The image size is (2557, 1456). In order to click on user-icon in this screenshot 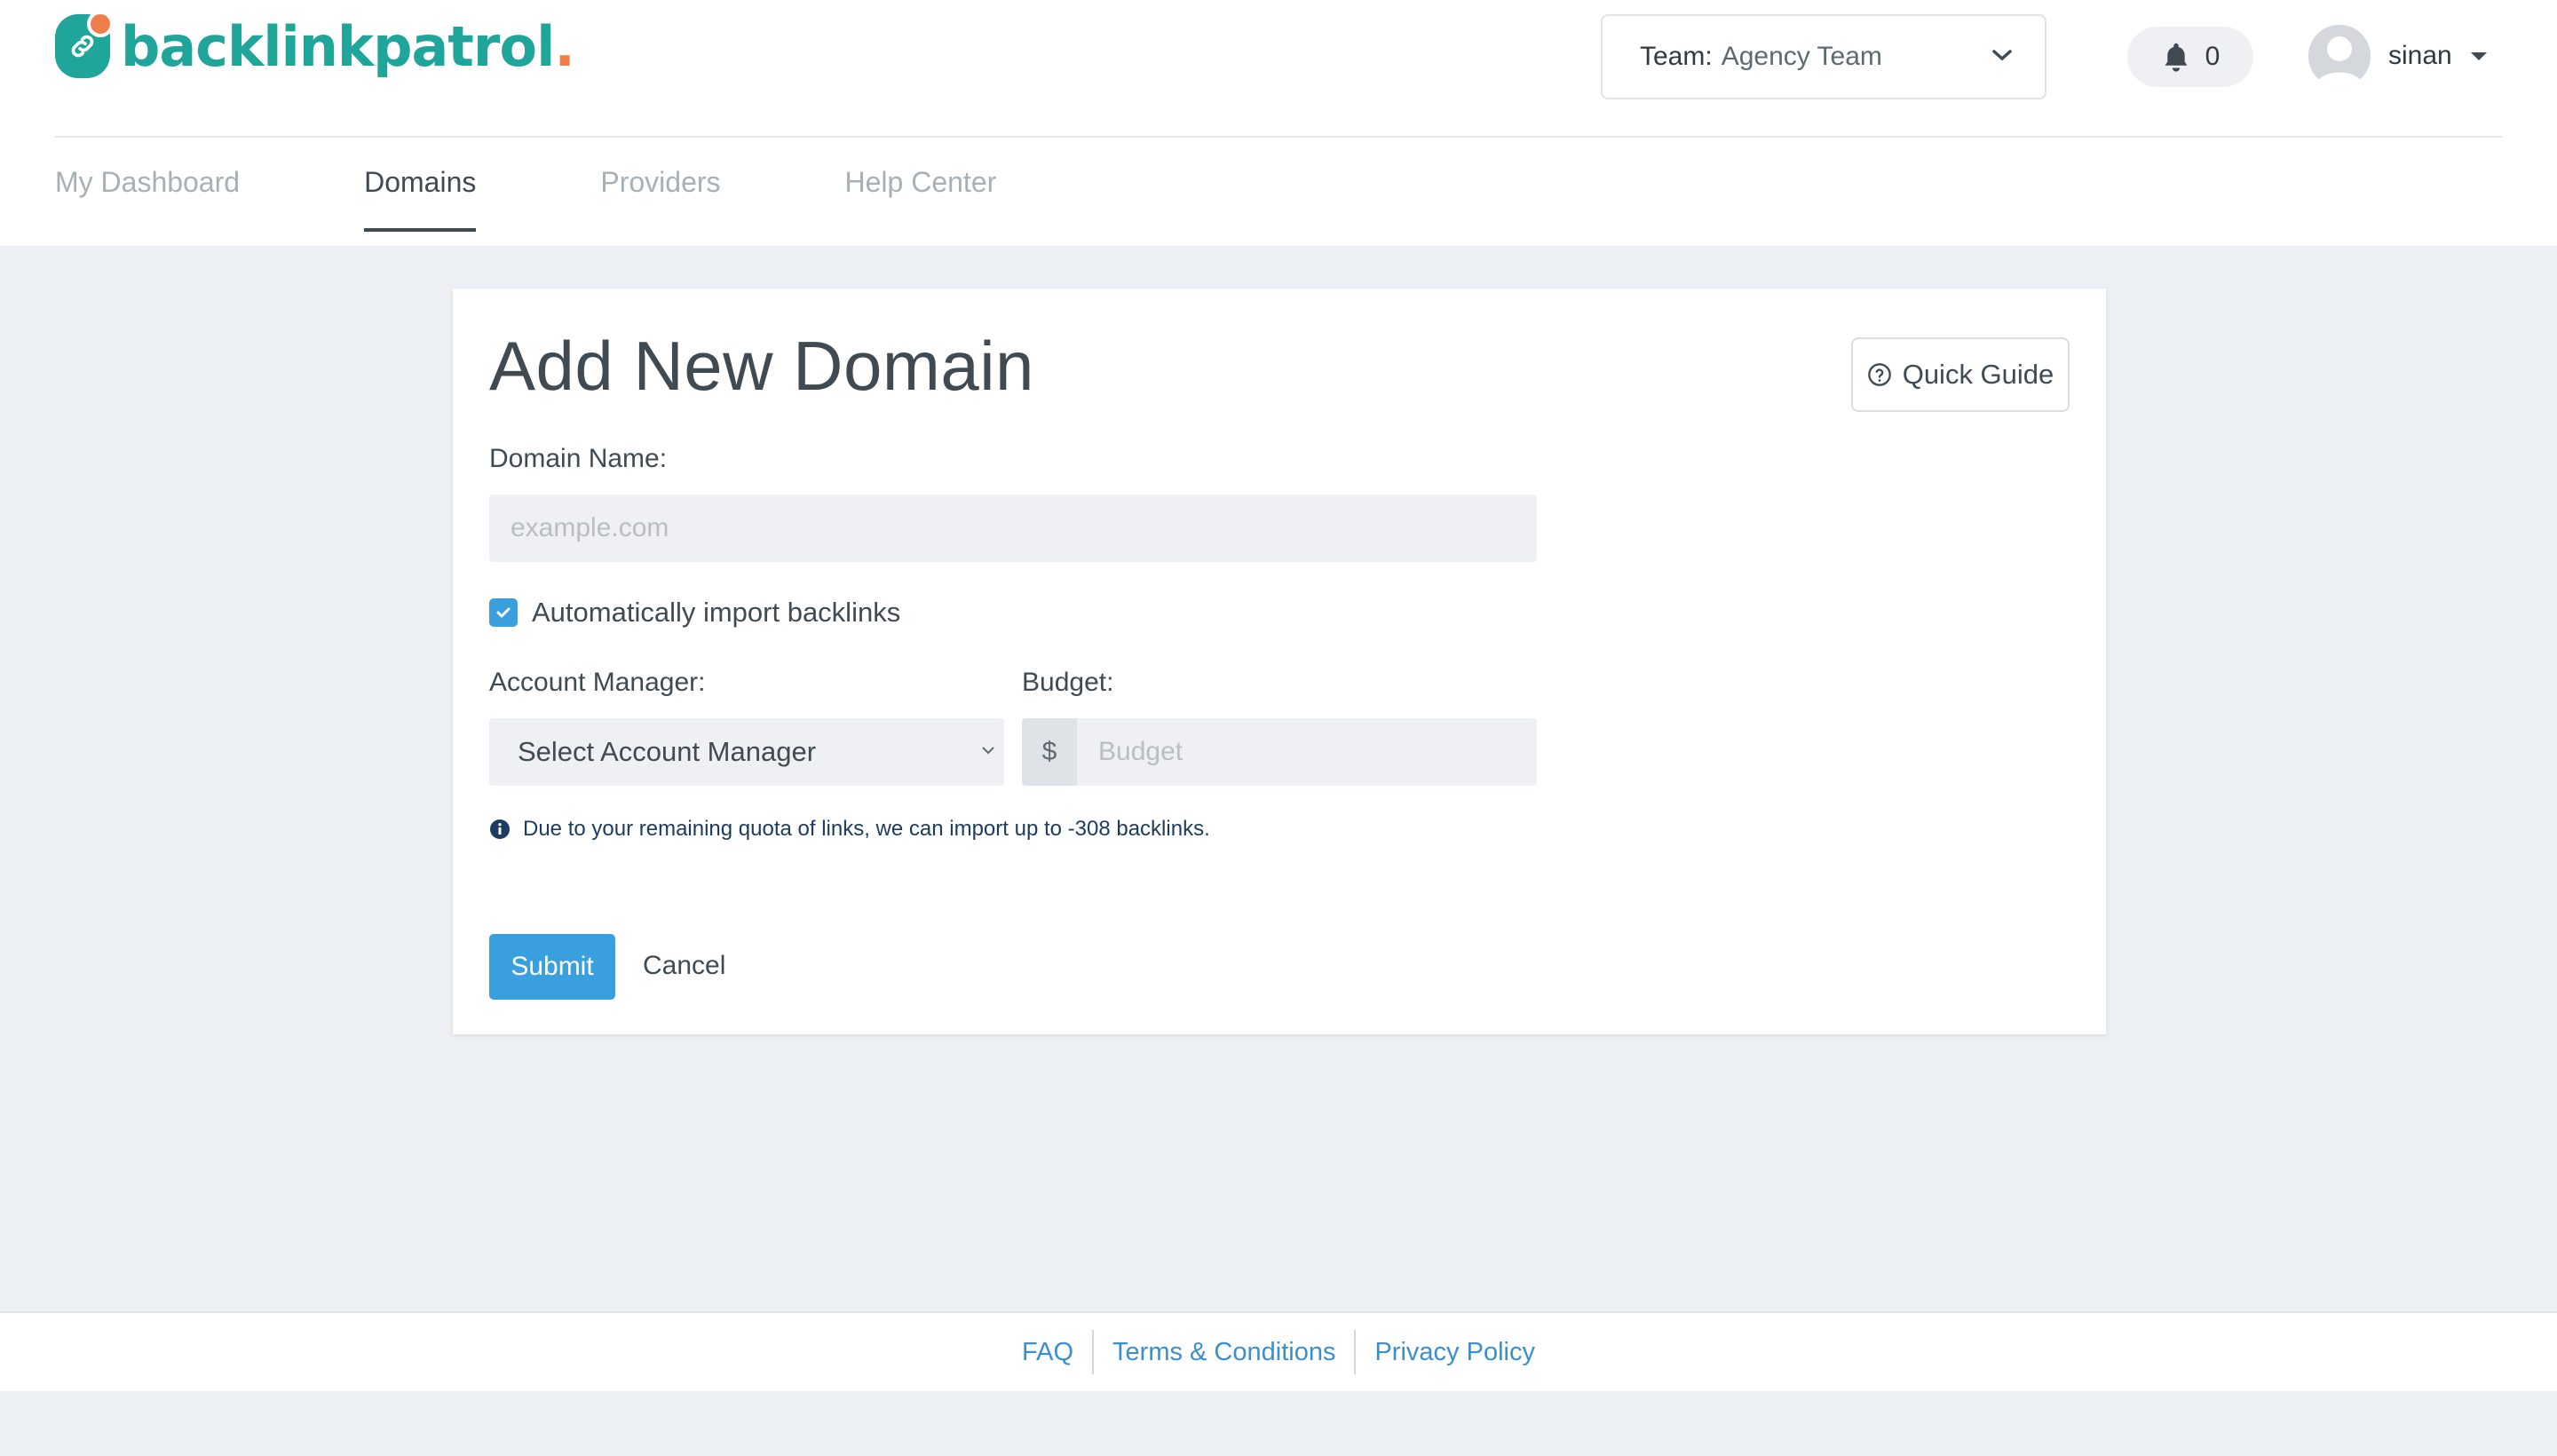, I will do `click(2339, 56)`.